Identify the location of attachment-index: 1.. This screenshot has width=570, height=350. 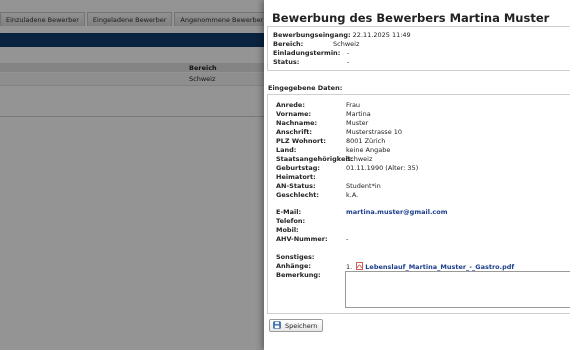
(349, 267).